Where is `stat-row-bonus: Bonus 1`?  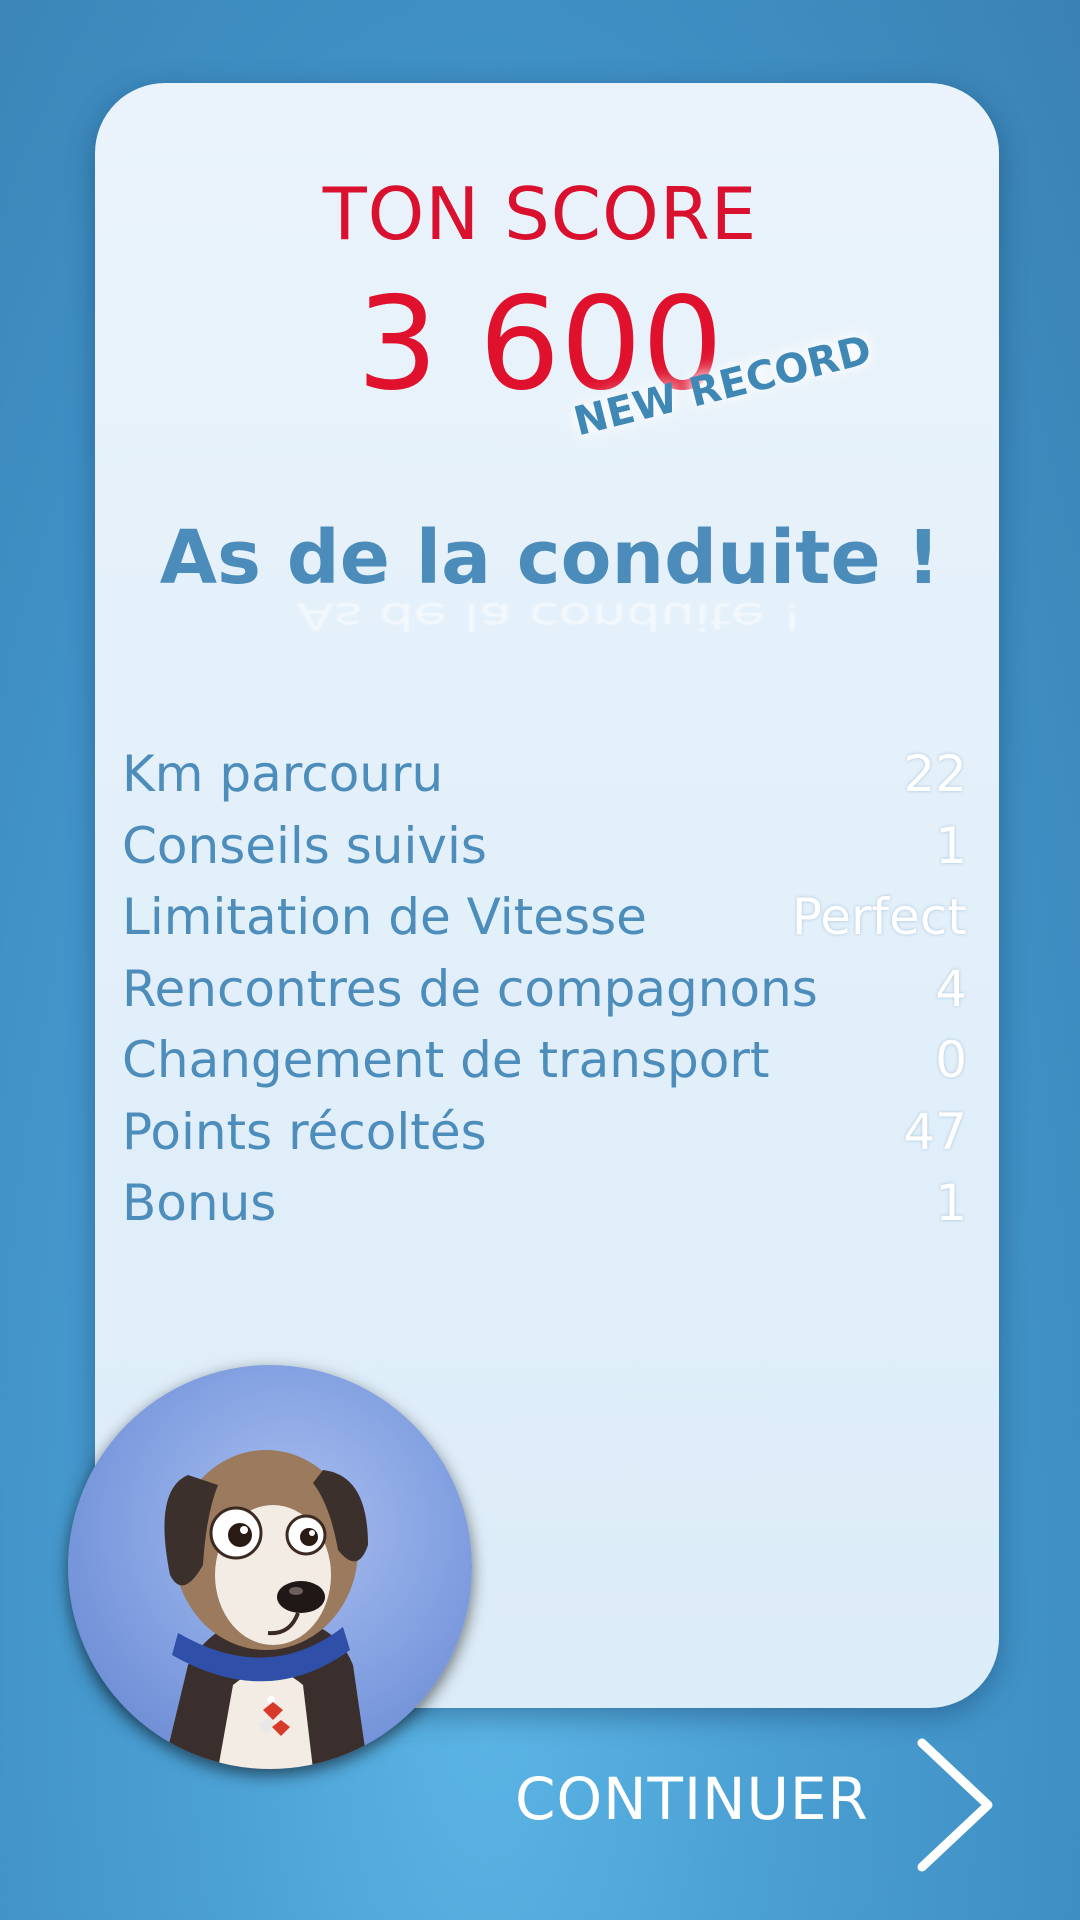 stat-row-bonus: Bonus 1 is located at coordinates (544, 1210).